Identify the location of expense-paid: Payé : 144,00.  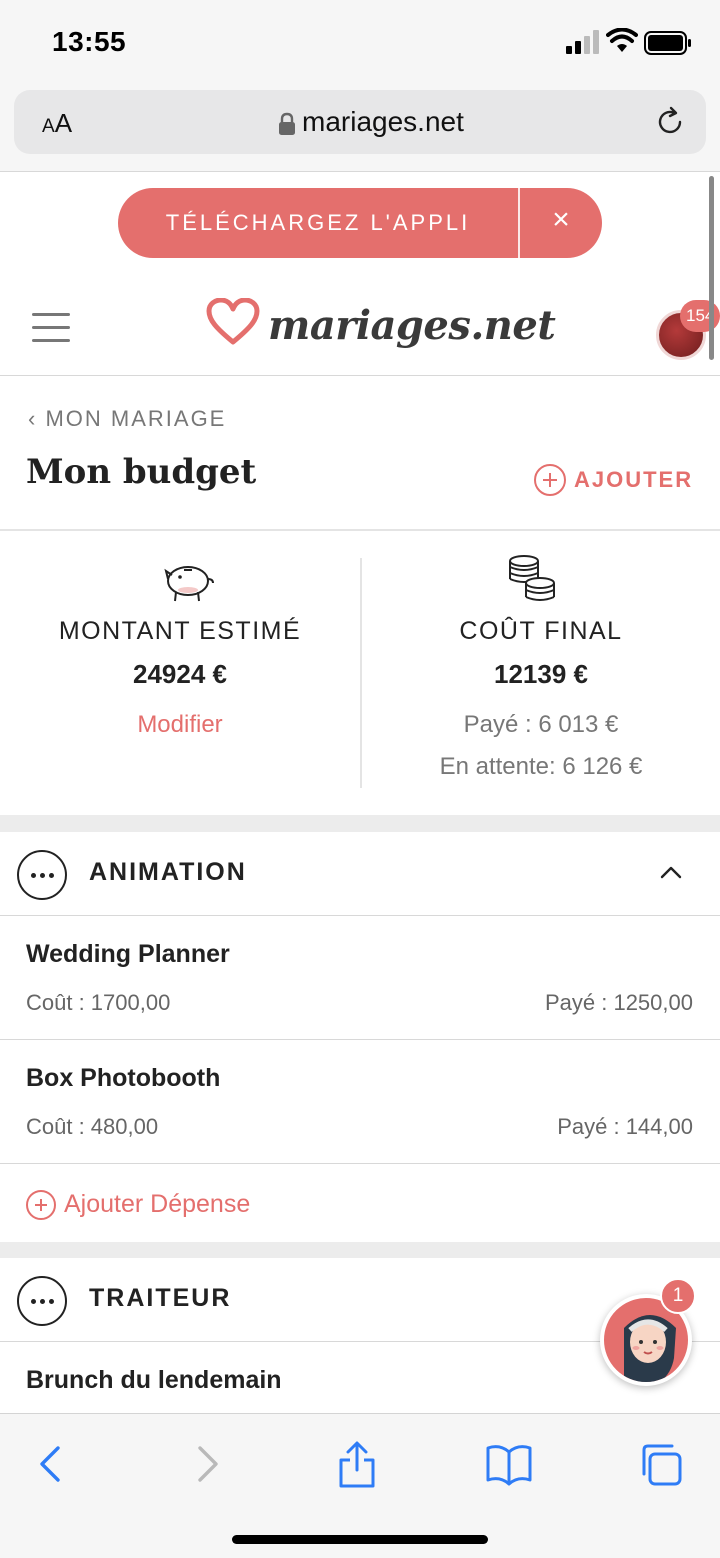
(625, 1126).